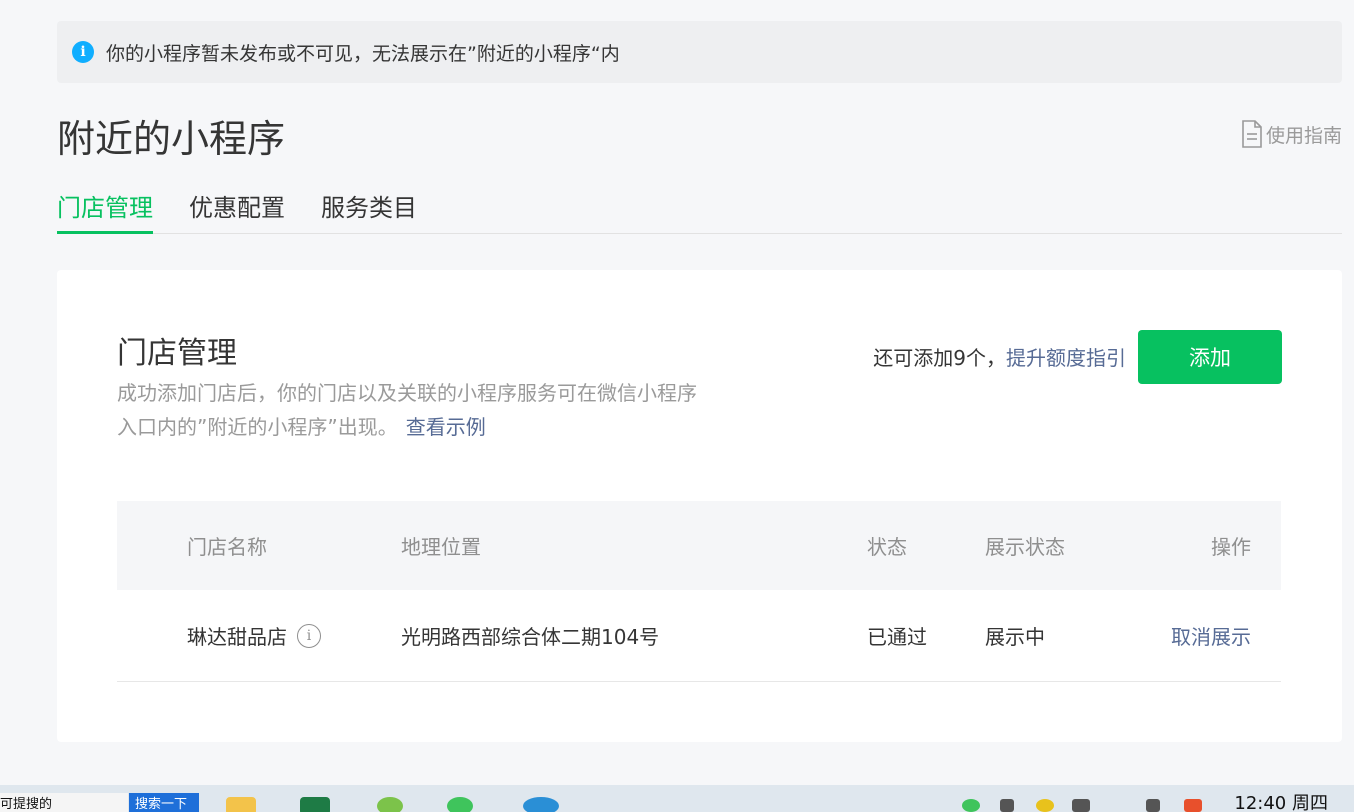 The height and width of the screenshot is (812, 1354). Describe the element at coordinates (315, 804) in the screenshot. I see `excel-icon` at that location.